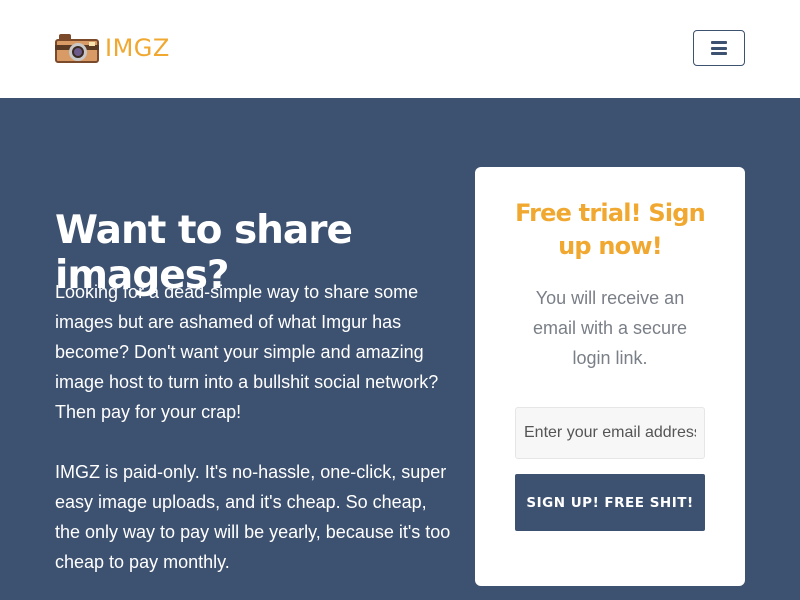  I want to click on signup-button: SIGN UP! FREE SHIT!, so click(610, 502).